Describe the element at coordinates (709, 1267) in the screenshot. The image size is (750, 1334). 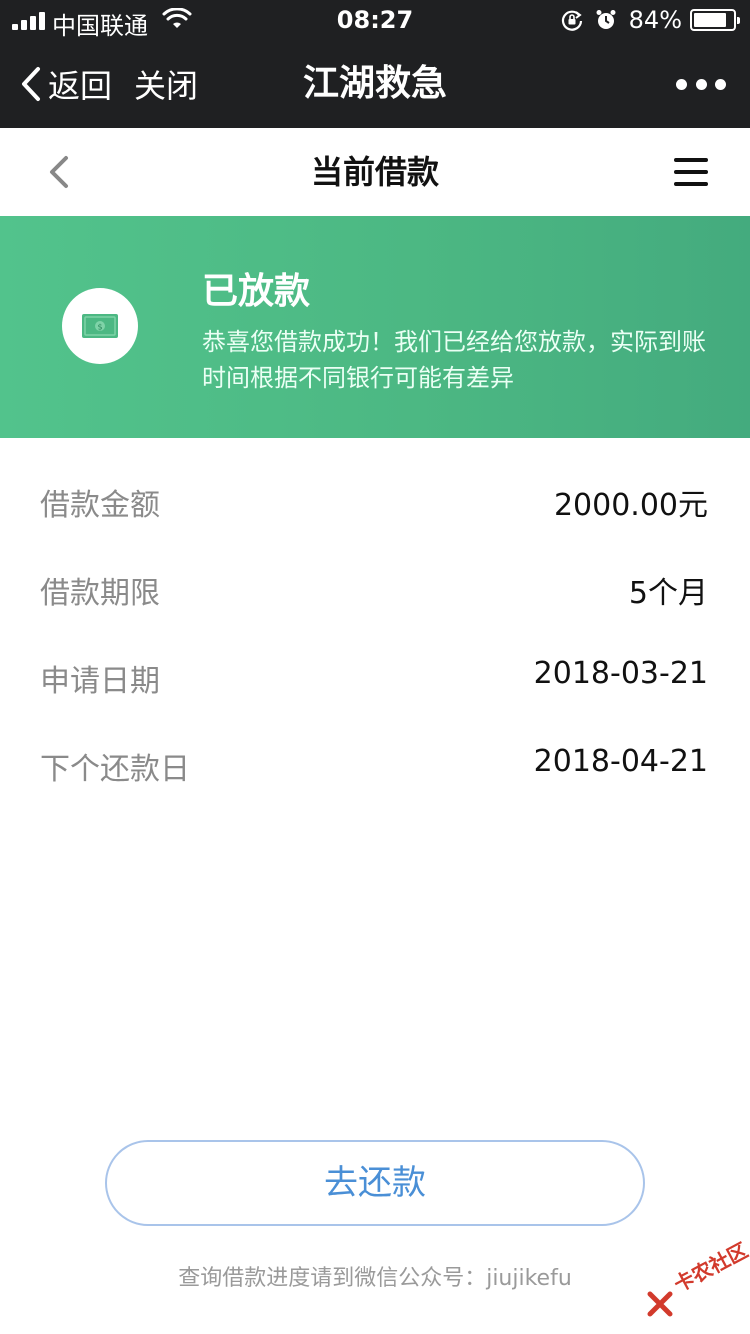
I see `watermark-text: 卡农社区` at that location.